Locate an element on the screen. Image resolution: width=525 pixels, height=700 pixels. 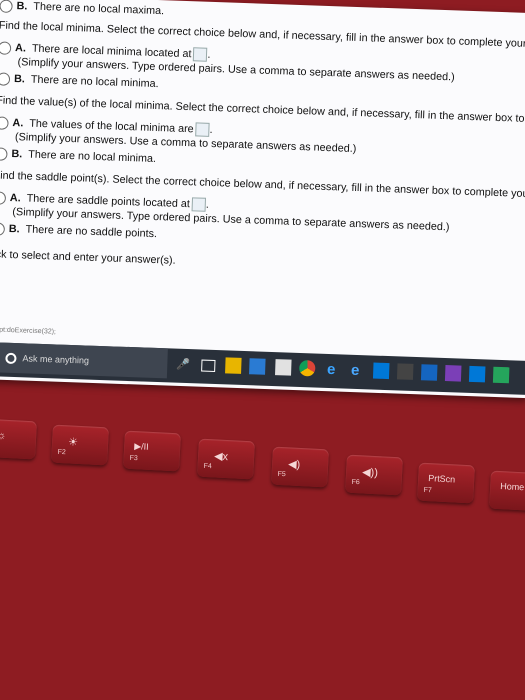
key-symbol: PrtScn is located at coordinates (441, 479).